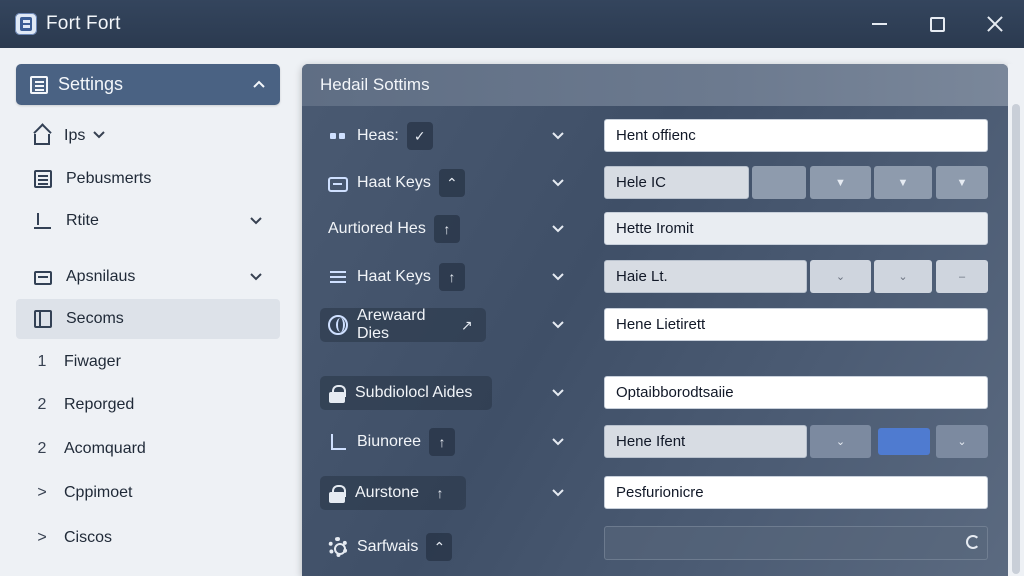 The height and width of the screenshot is (576, 1024). Describe the element at coordinates (676, 182) in the screenshot. I see `haat-keys-field: Hele IC` at that location.